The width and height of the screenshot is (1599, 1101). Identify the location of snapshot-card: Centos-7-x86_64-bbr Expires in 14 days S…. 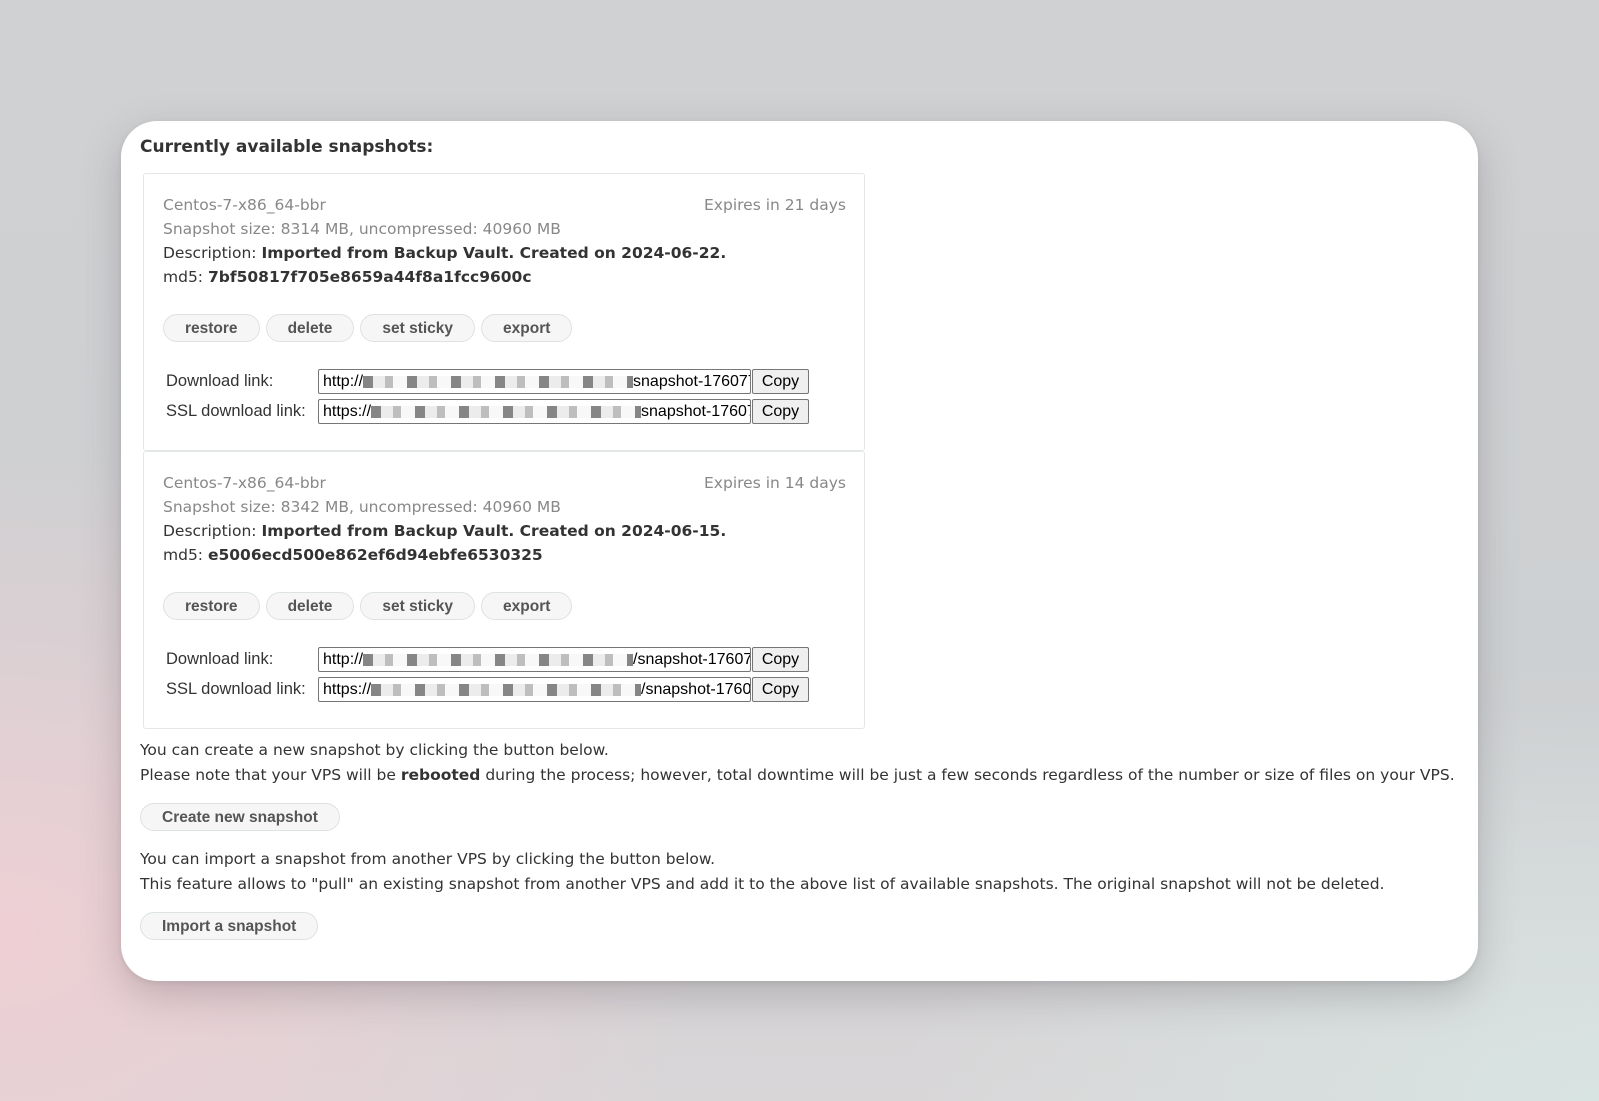
(504, 590).